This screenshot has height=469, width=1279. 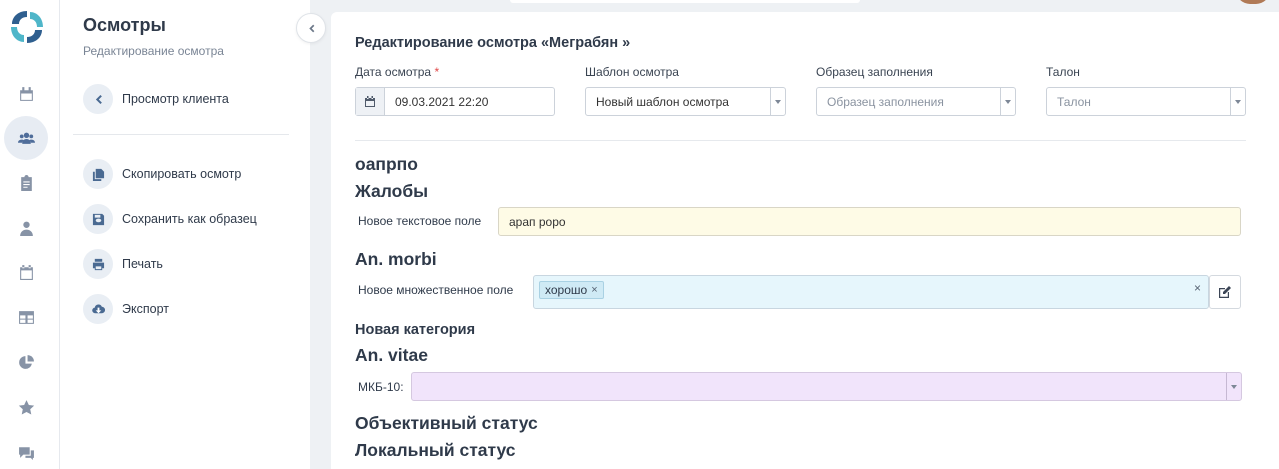 I want to click on rail-clients, so click(x=26, y=138).